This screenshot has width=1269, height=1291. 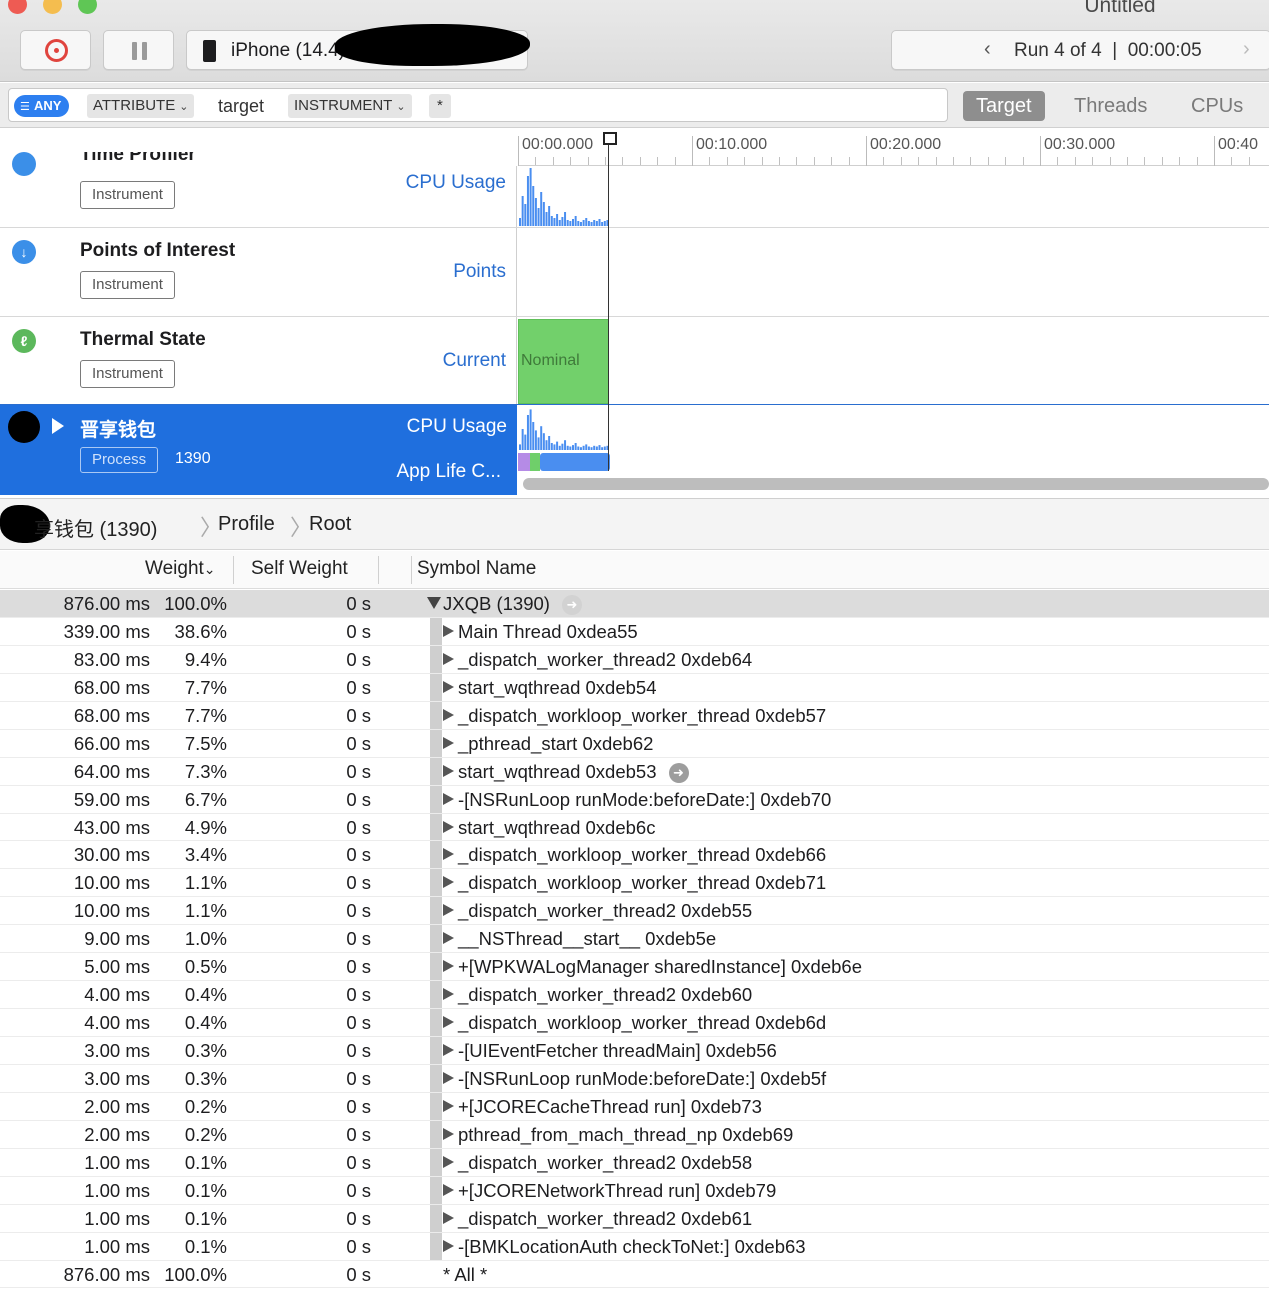 I want to click on table-row: 68.00 ms 7.7% 0 s start_wqthread 0xdeb54, so click(x=634, y=687).